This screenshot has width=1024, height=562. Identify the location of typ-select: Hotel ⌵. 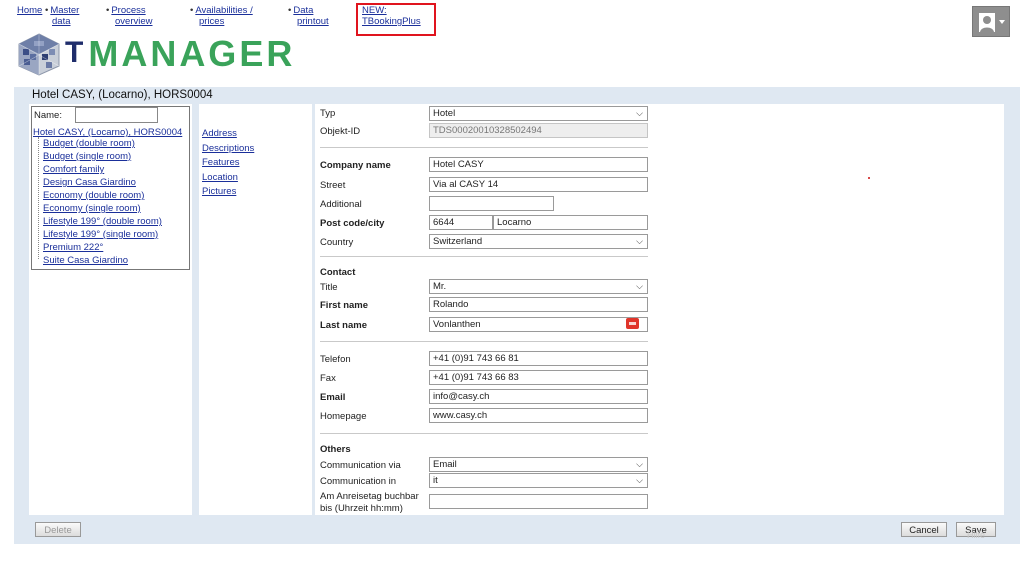
(538, 113).